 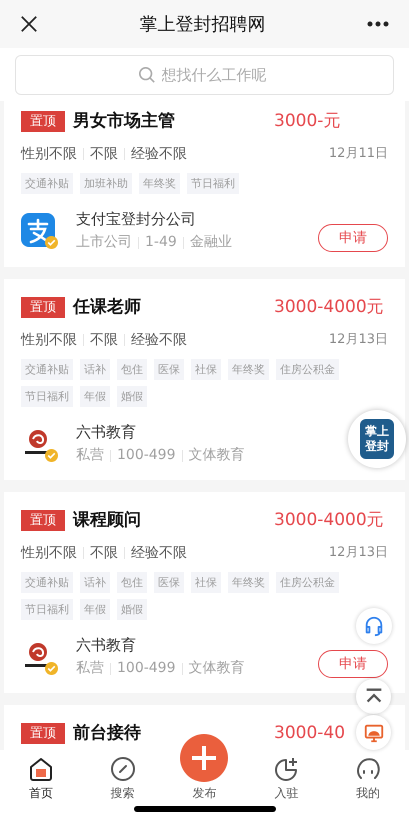 I want to click on search-icon, so click(x=147, y=75).